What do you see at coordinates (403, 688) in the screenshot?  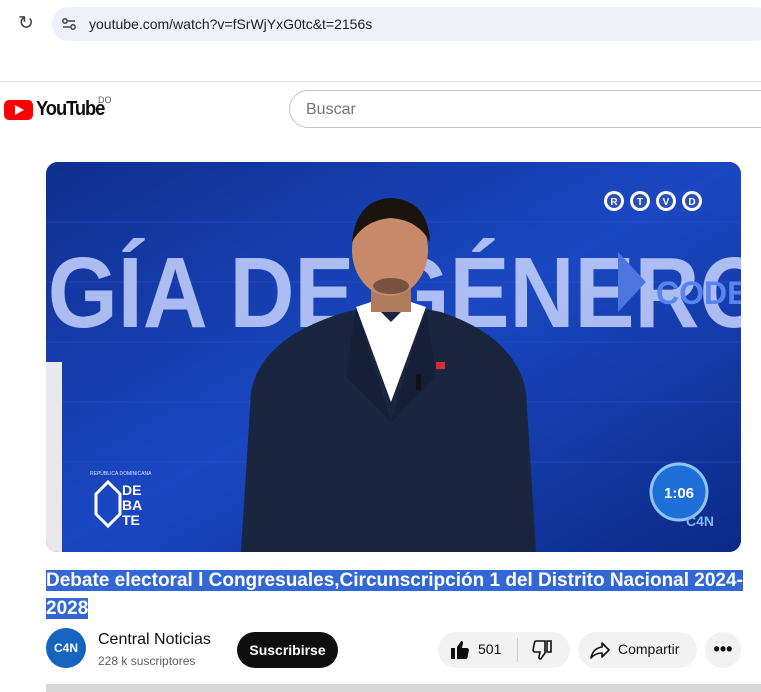 I see `content-below-edge` at bounding box center [403, 688].